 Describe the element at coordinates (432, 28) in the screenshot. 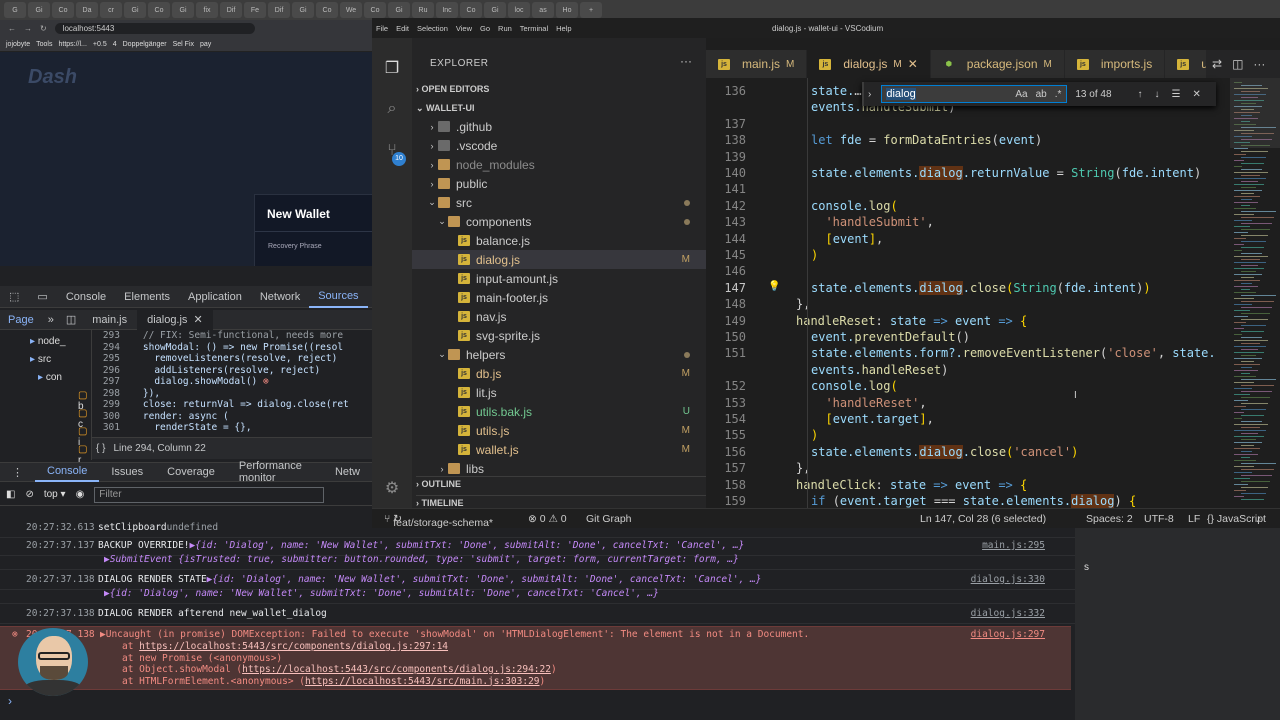

I see `menu-item-selection: Selection` at that location.